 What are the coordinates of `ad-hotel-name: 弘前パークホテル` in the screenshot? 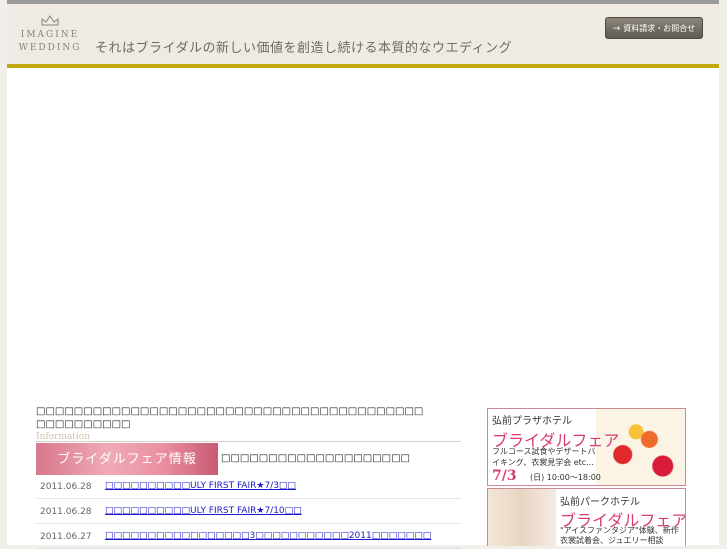 It's located at (600, 502).